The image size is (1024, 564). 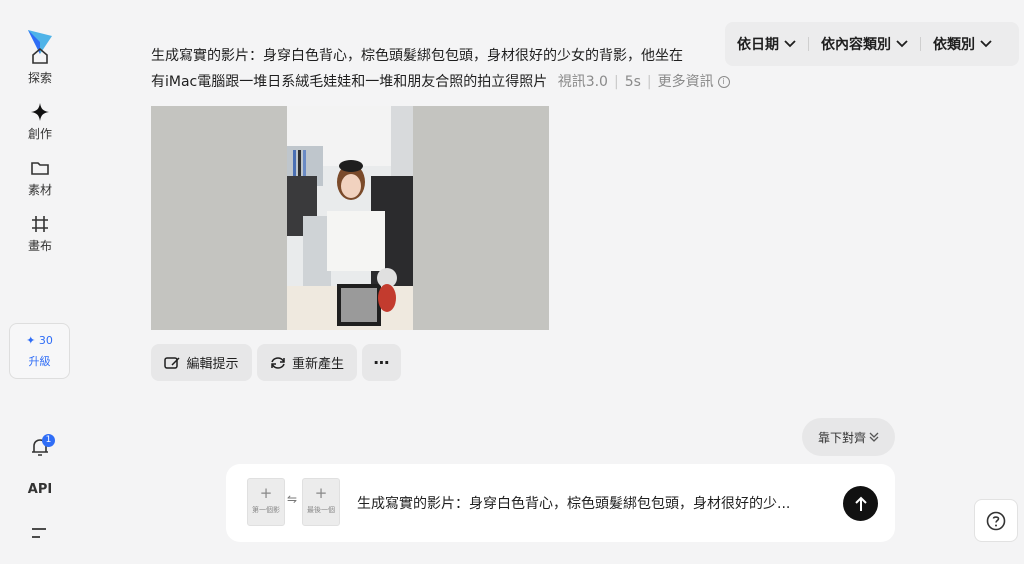 I want to click on duration: 5s, so click(x=632, y=82).